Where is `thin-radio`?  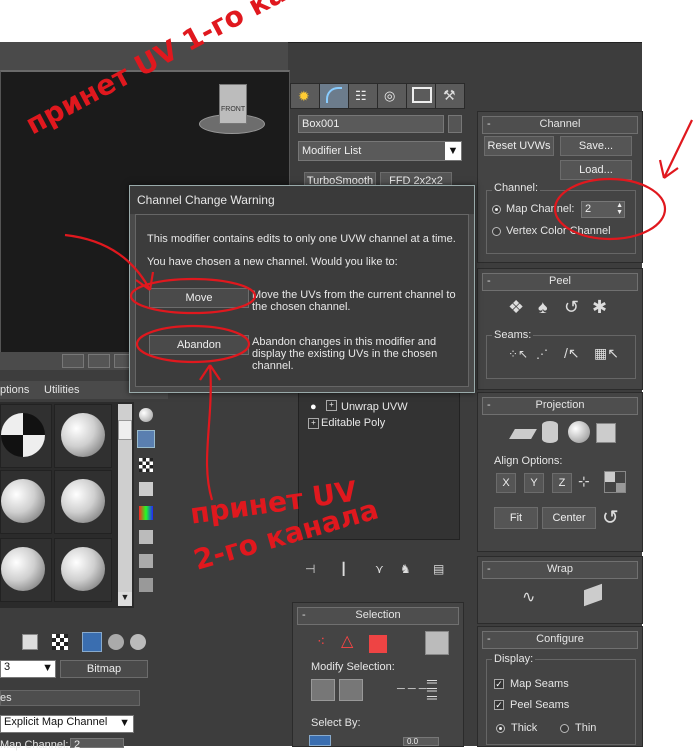
thin-radio is located at coordinates (564, 728).